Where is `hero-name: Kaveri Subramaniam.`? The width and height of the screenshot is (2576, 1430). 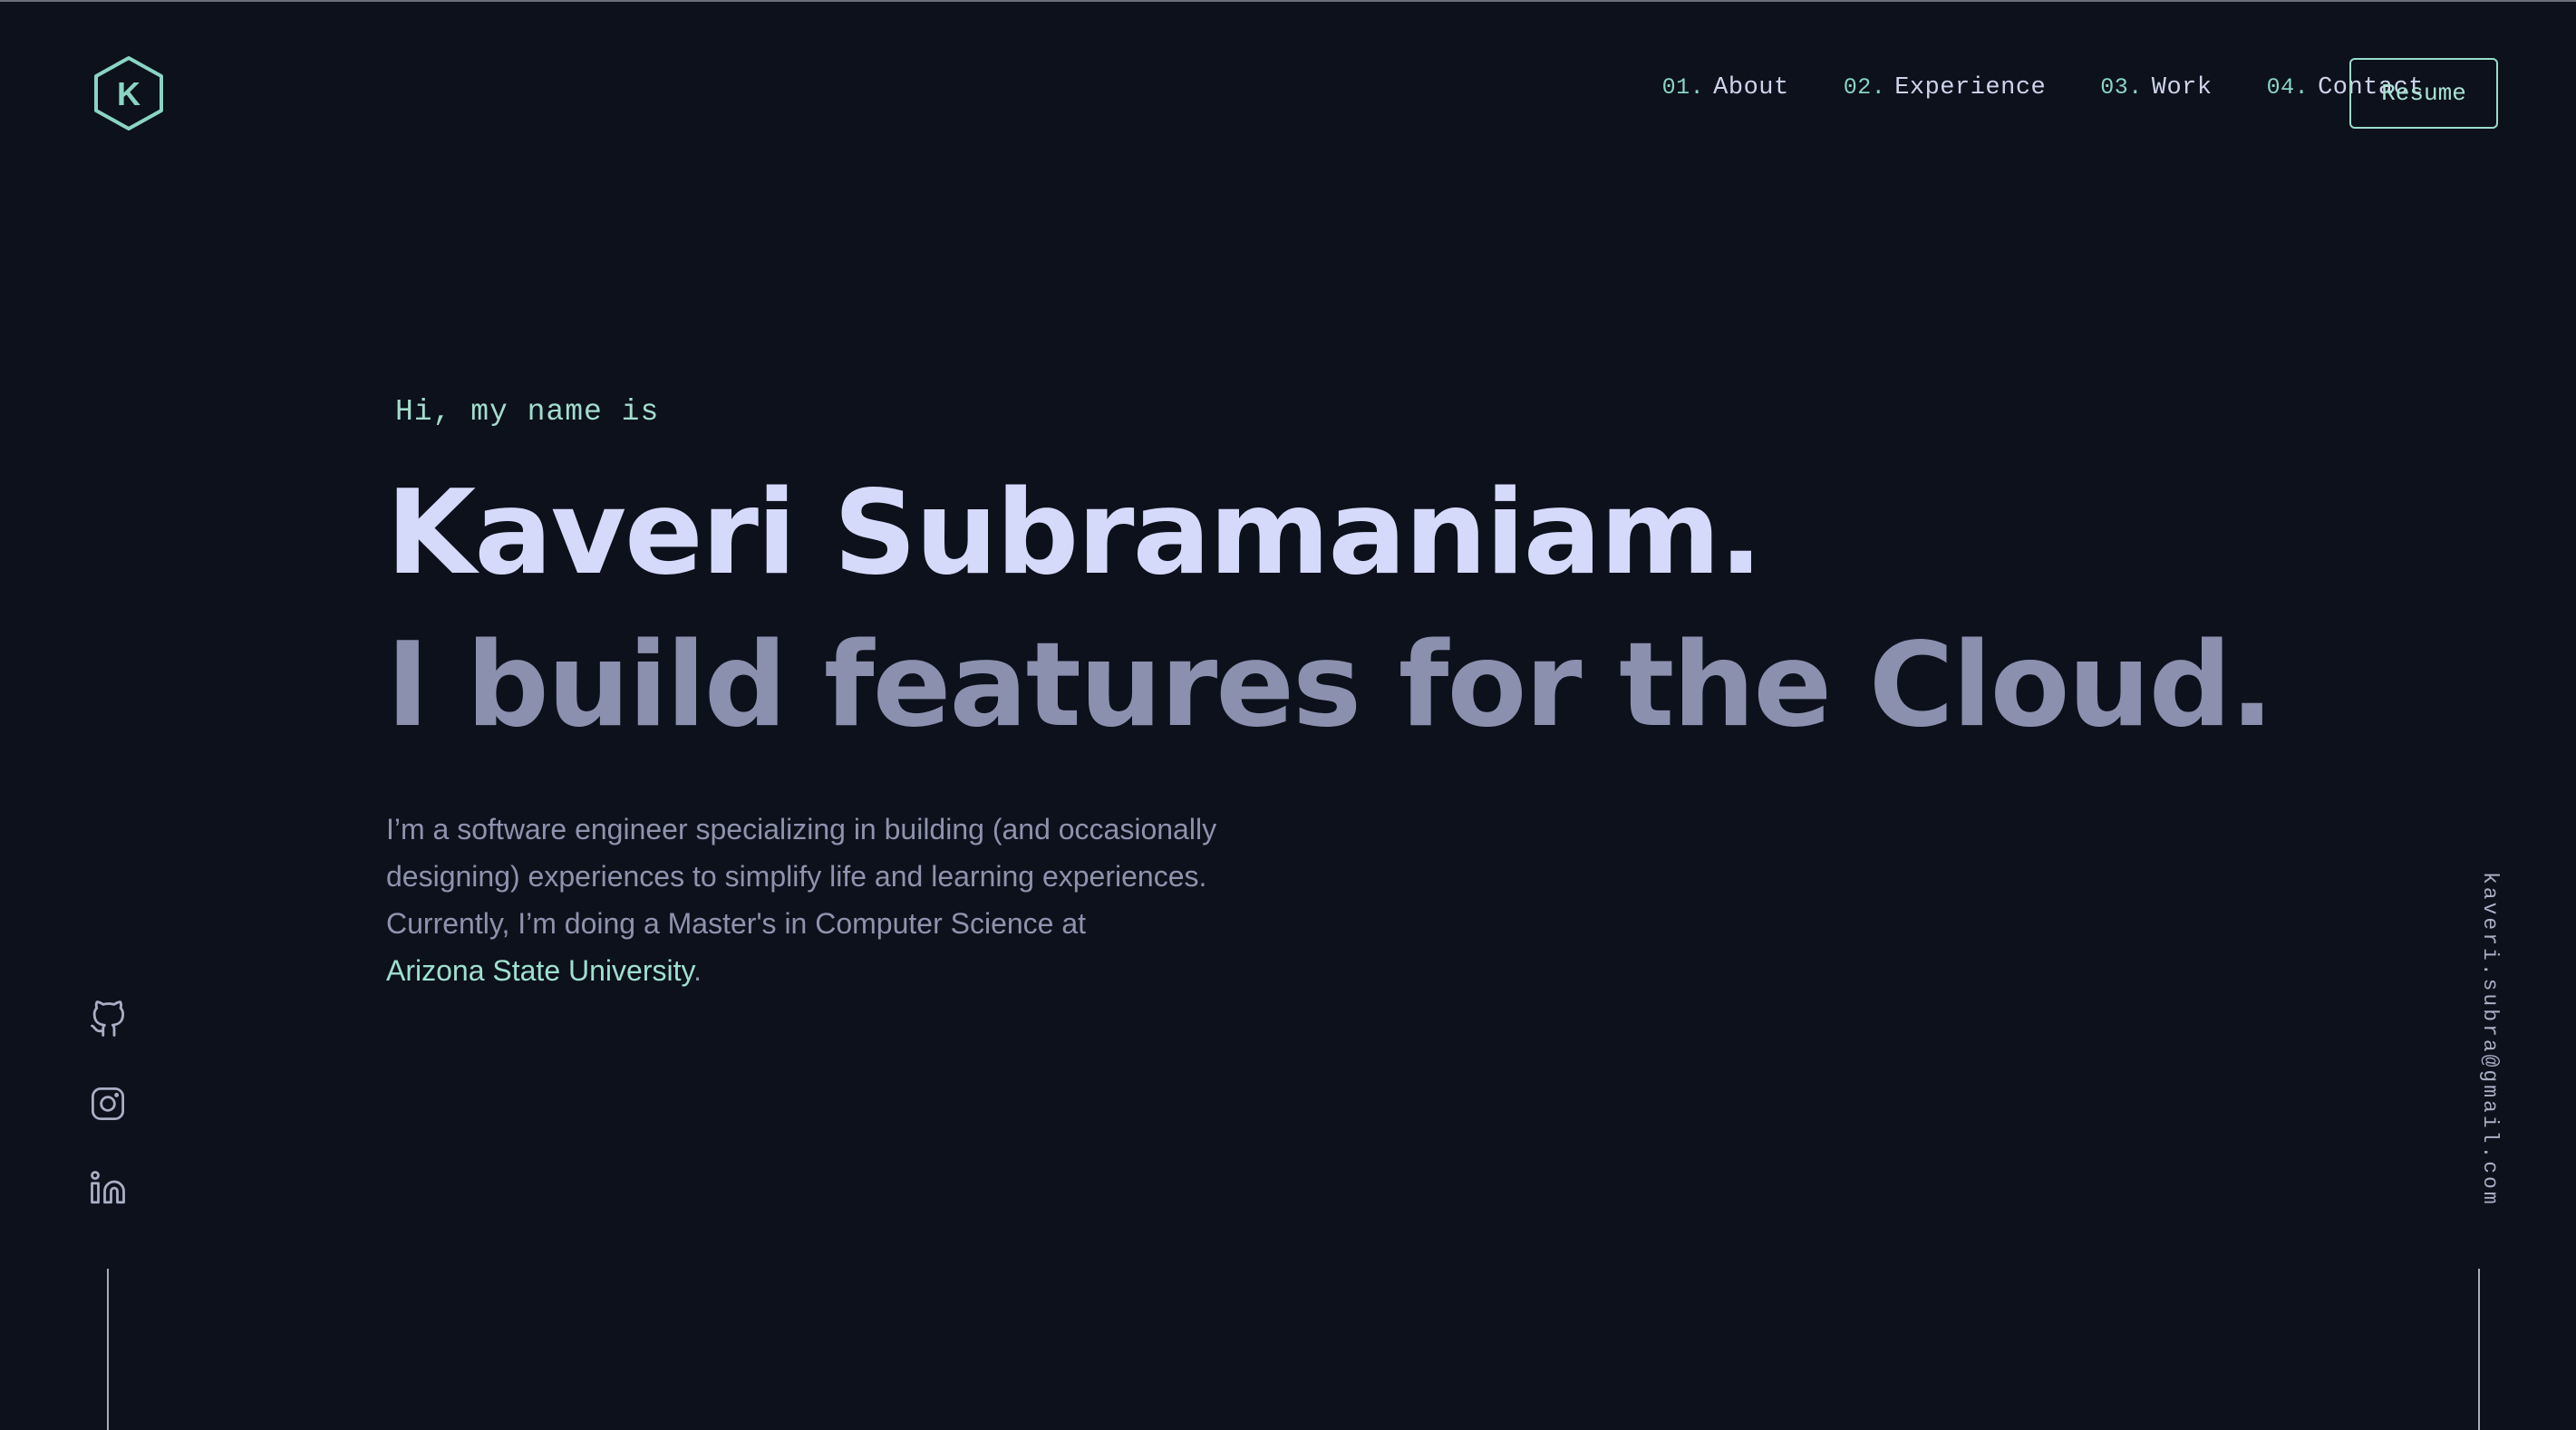 hero-name: Kaveri Subramaniam. is located at coordinates (1074, 533).